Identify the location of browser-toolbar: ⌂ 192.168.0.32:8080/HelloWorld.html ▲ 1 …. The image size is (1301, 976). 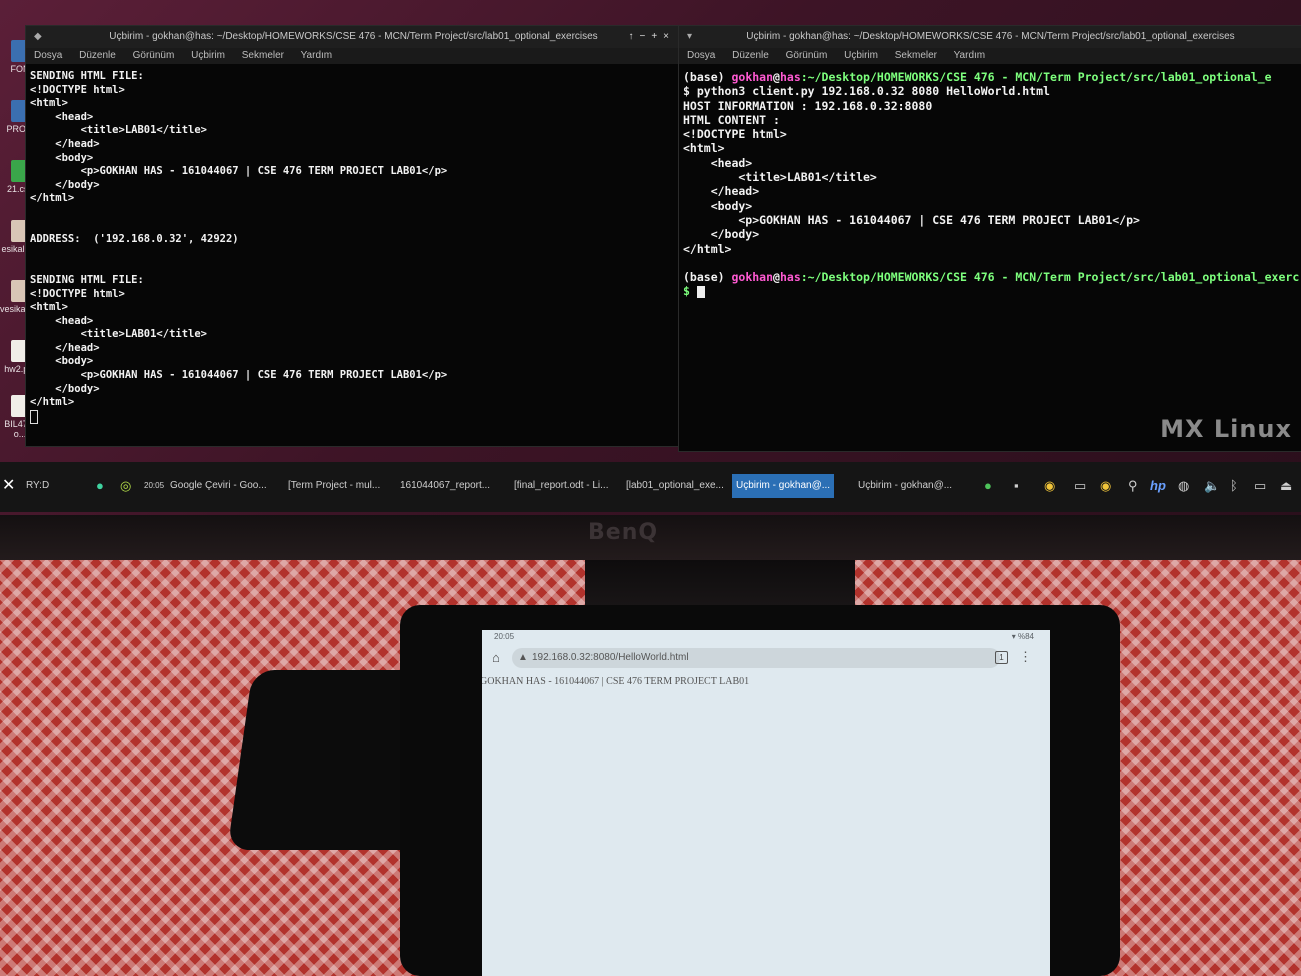
(766, 658).